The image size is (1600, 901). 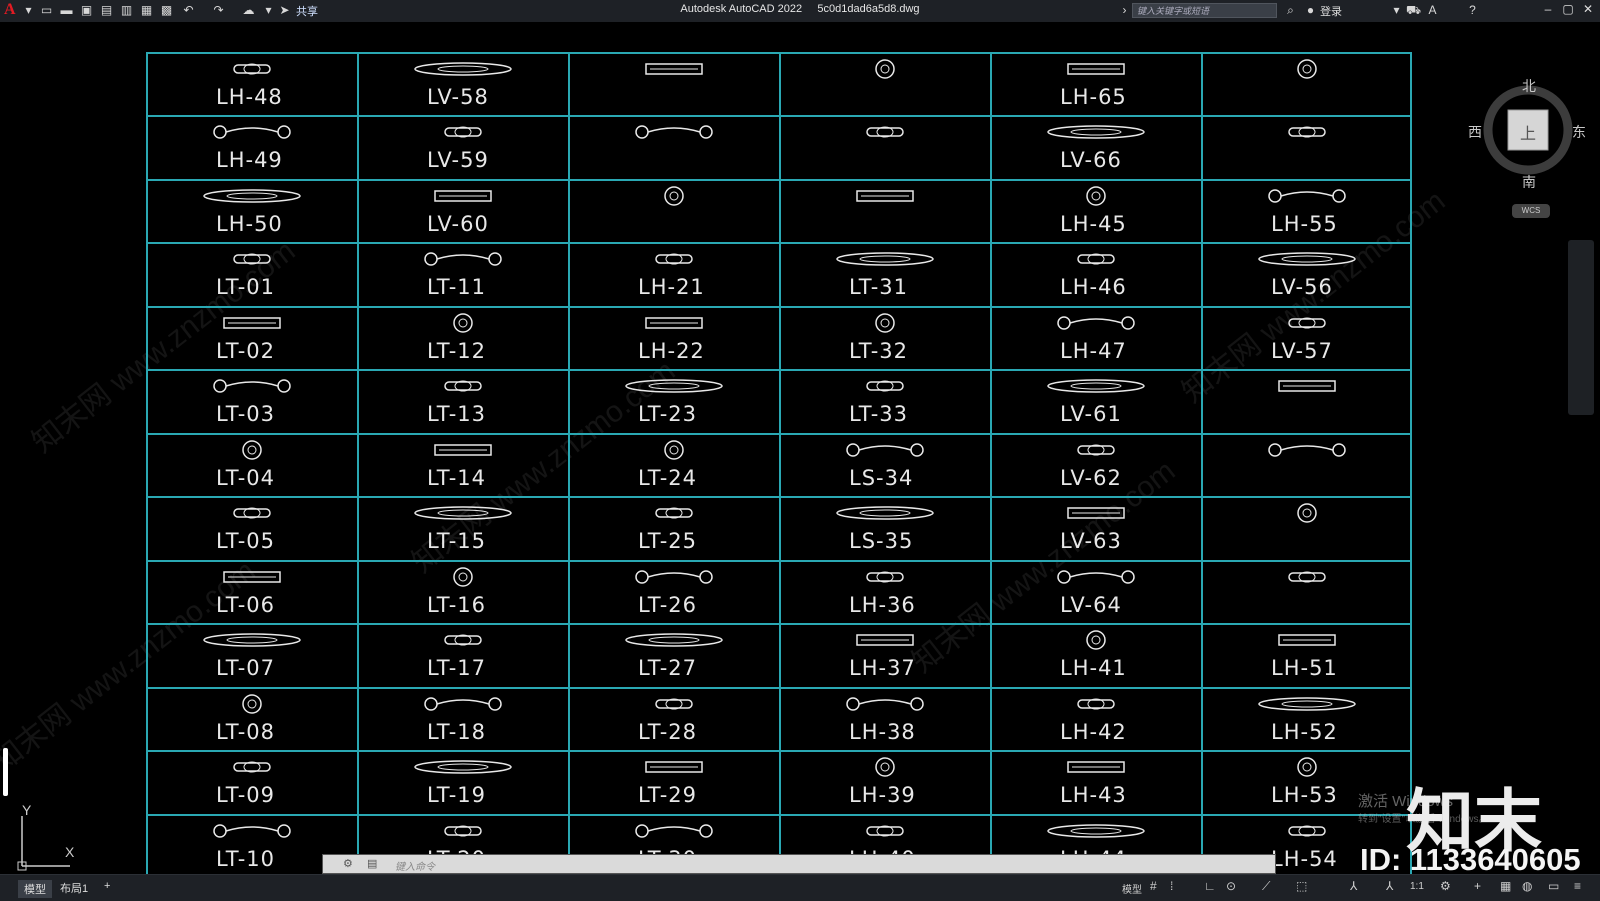 I want to click on catalog-cell: LT-08, so click(x=251, y=718).